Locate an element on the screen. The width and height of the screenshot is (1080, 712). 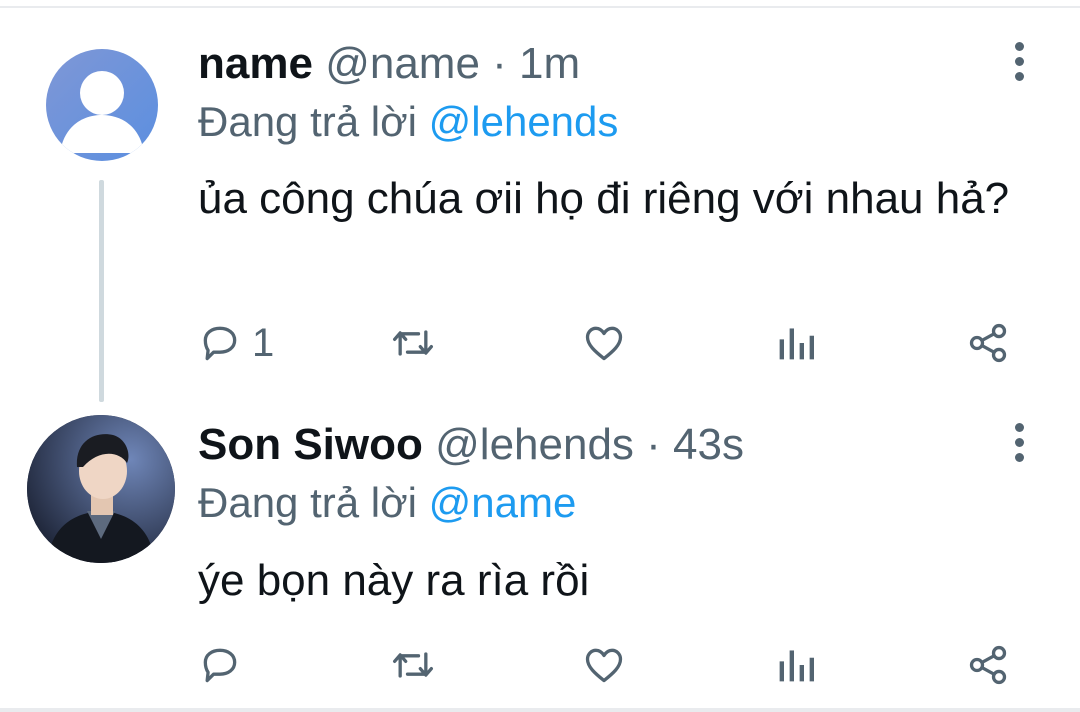
bottom-divider is located at coordinates (540, 710).